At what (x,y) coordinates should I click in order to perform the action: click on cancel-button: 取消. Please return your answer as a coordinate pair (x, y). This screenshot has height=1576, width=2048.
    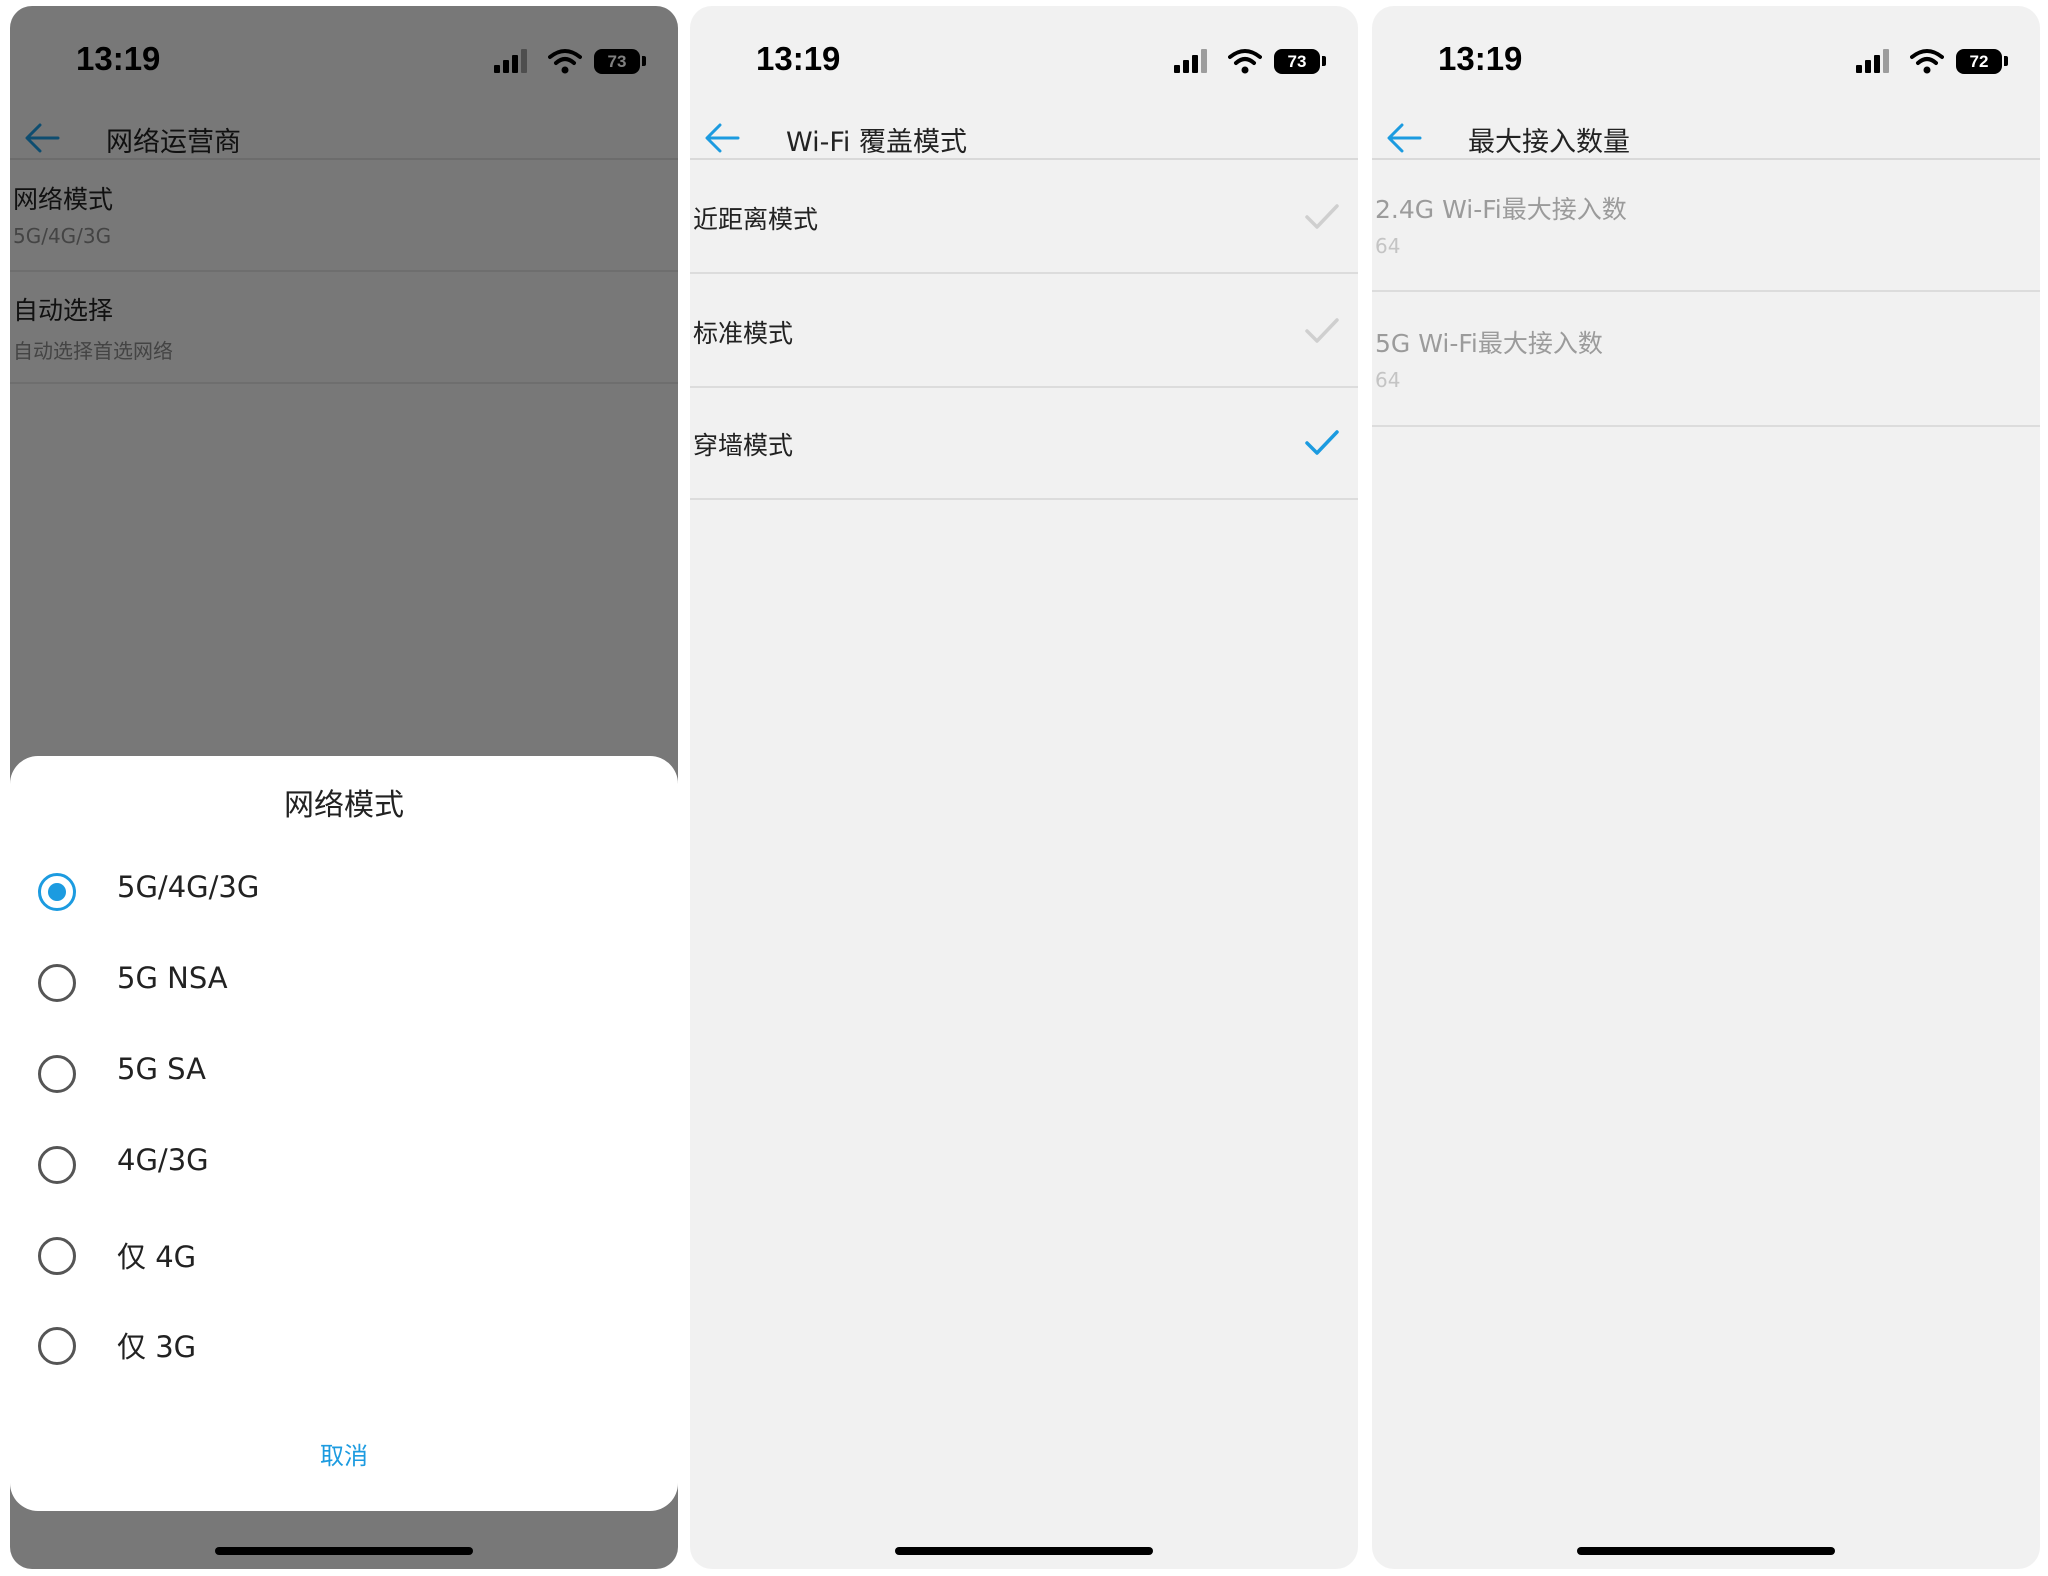
    Looking at the image, I should click on (344, 1453).